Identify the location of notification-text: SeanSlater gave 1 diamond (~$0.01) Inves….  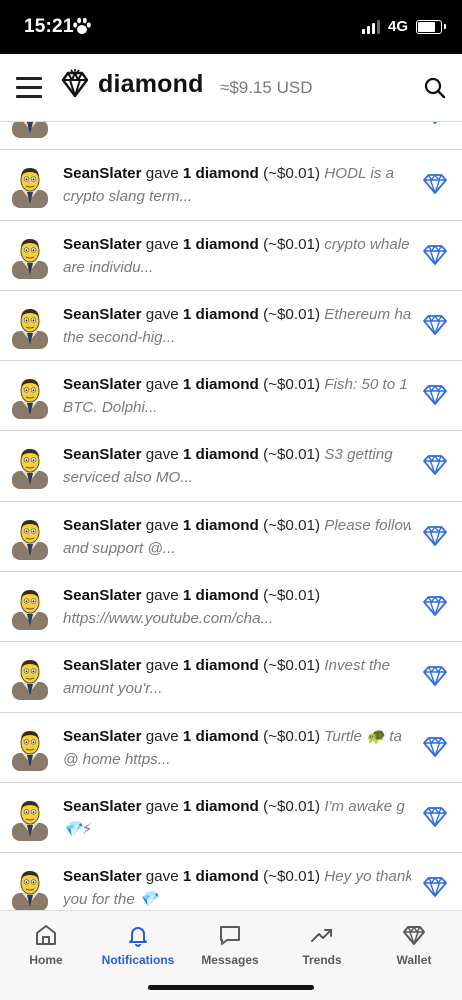
(237, 677).